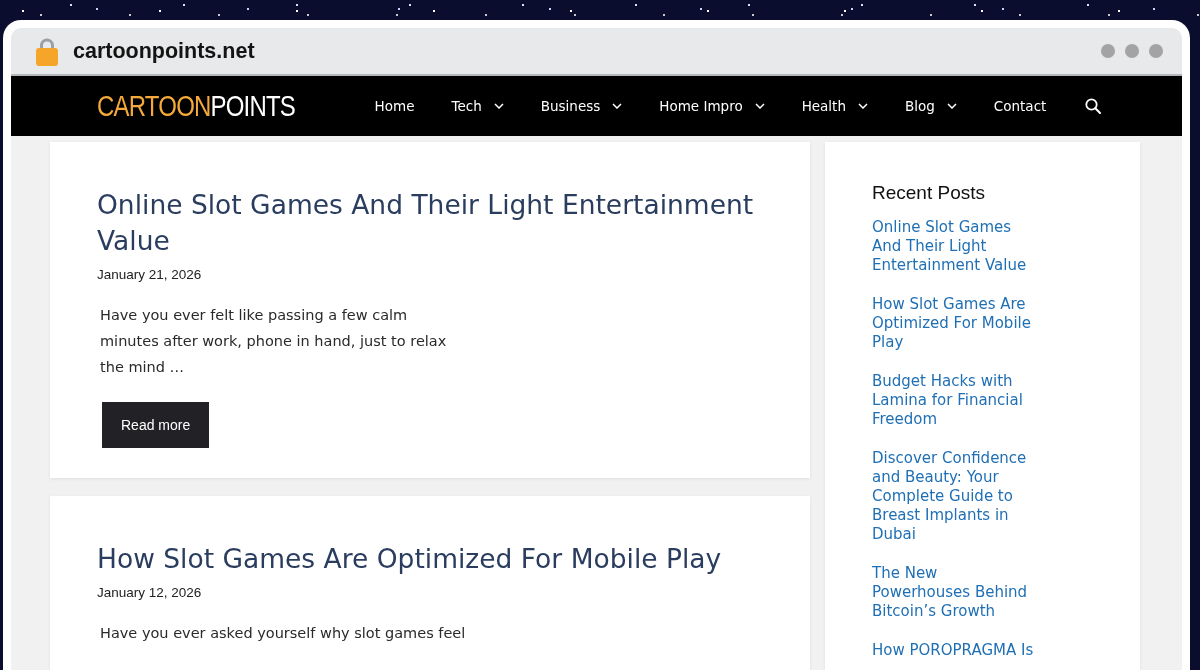  Describe the element at coordinates (430, 223) in the screenshot. I see `post-title-link: Online Slot Games And Their Light Entertainment Value` at that location.